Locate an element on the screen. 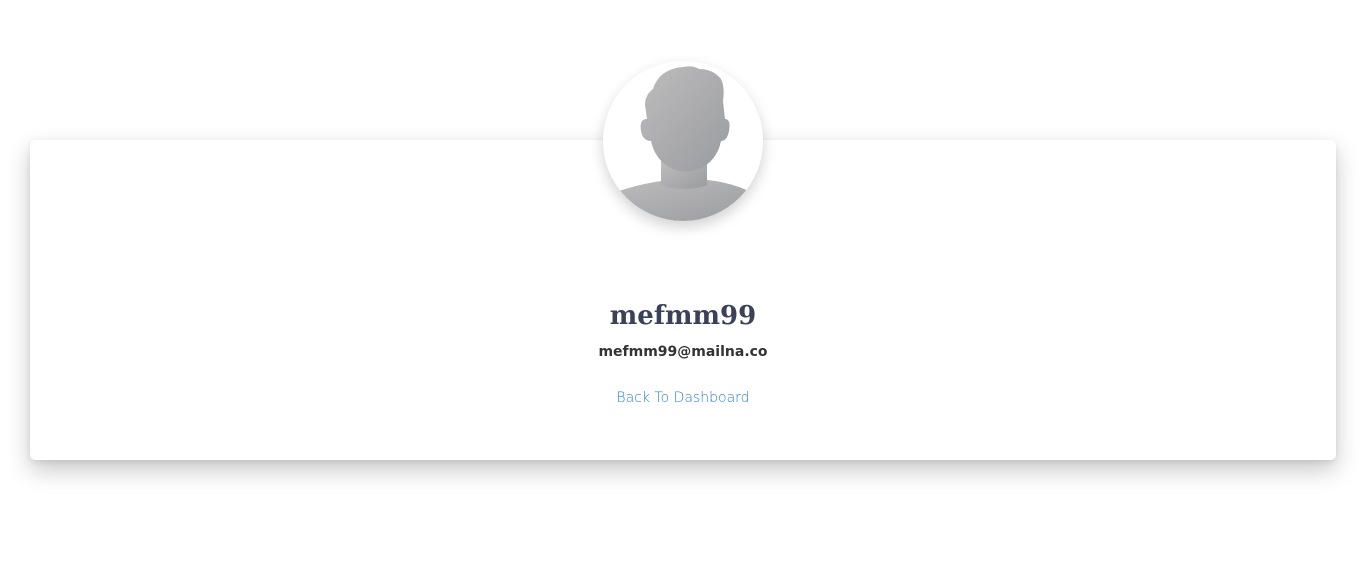 The image size is (1366, 568). back-link-container: Back To Dashboard is located at coordinates (683, 398).